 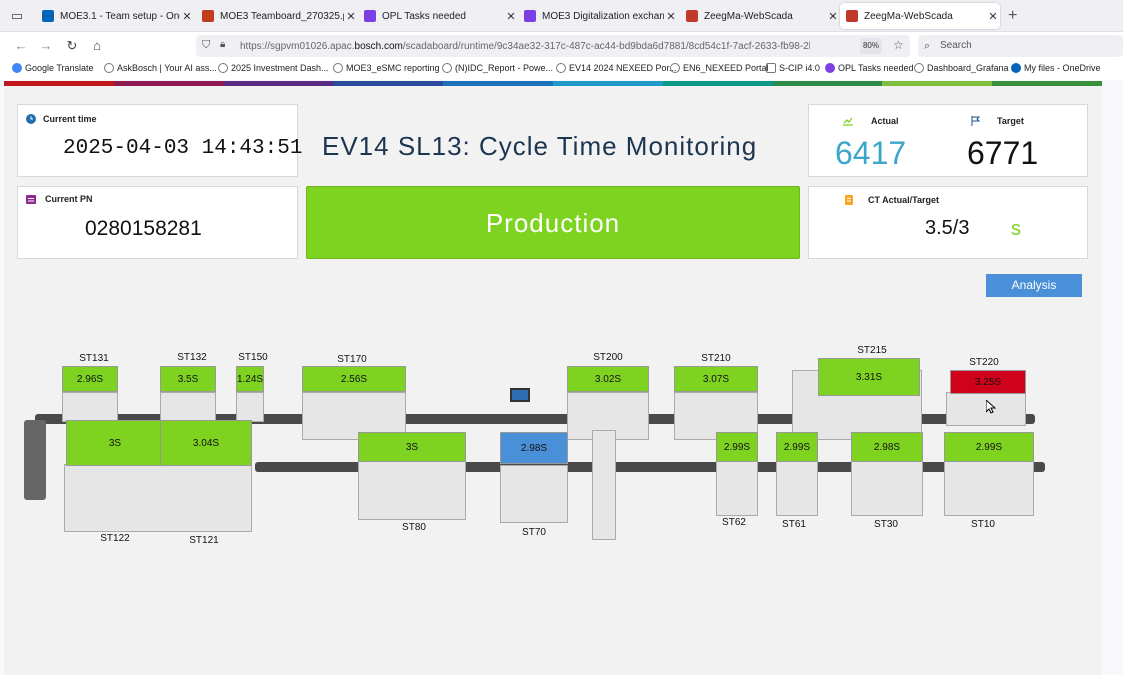 I want to click on transfer-tower, so click(x=604, y=485).